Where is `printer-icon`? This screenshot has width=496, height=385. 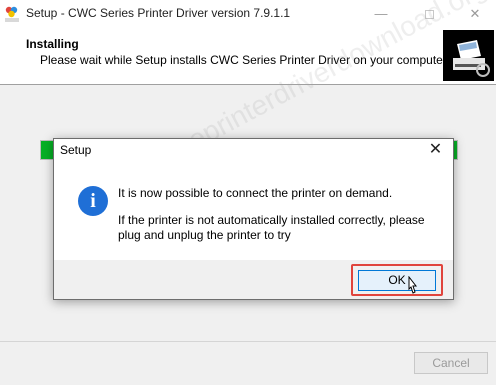
printer-icon is located at coordinates (468, 55).